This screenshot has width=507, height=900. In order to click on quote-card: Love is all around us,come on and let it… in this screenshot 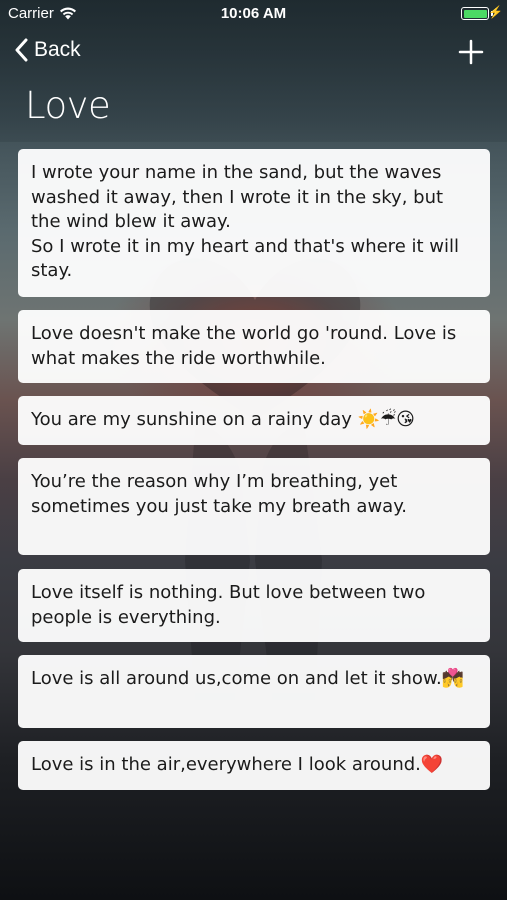, I will do `click(254, 691)`.